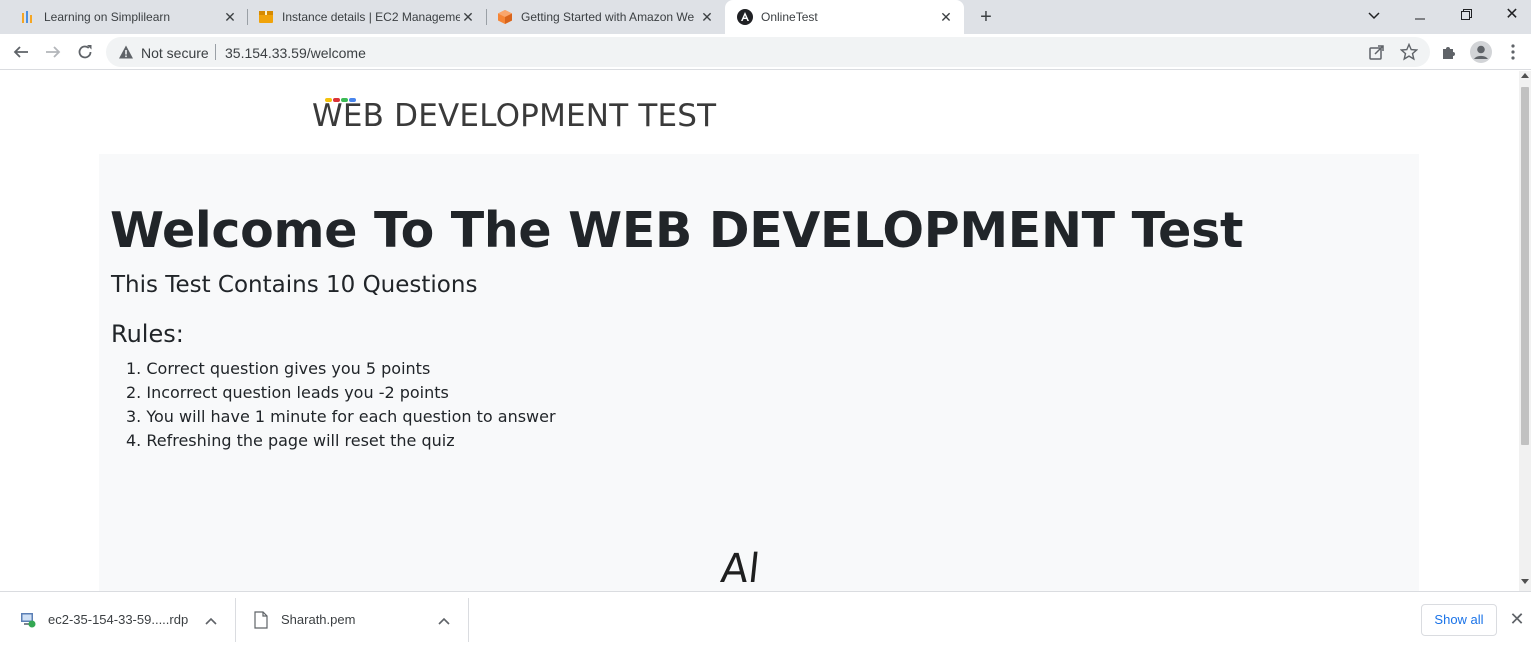 This screenshot has width=1531, height=647. I want to click on omnibox-divider, so click(215, 52).